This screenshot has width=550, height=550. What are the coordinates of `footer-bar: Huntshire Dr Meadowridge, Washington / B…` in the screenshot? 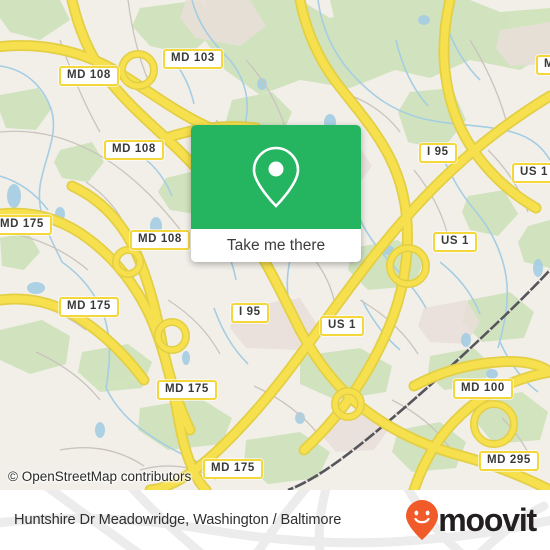 It's located at (275, 520).